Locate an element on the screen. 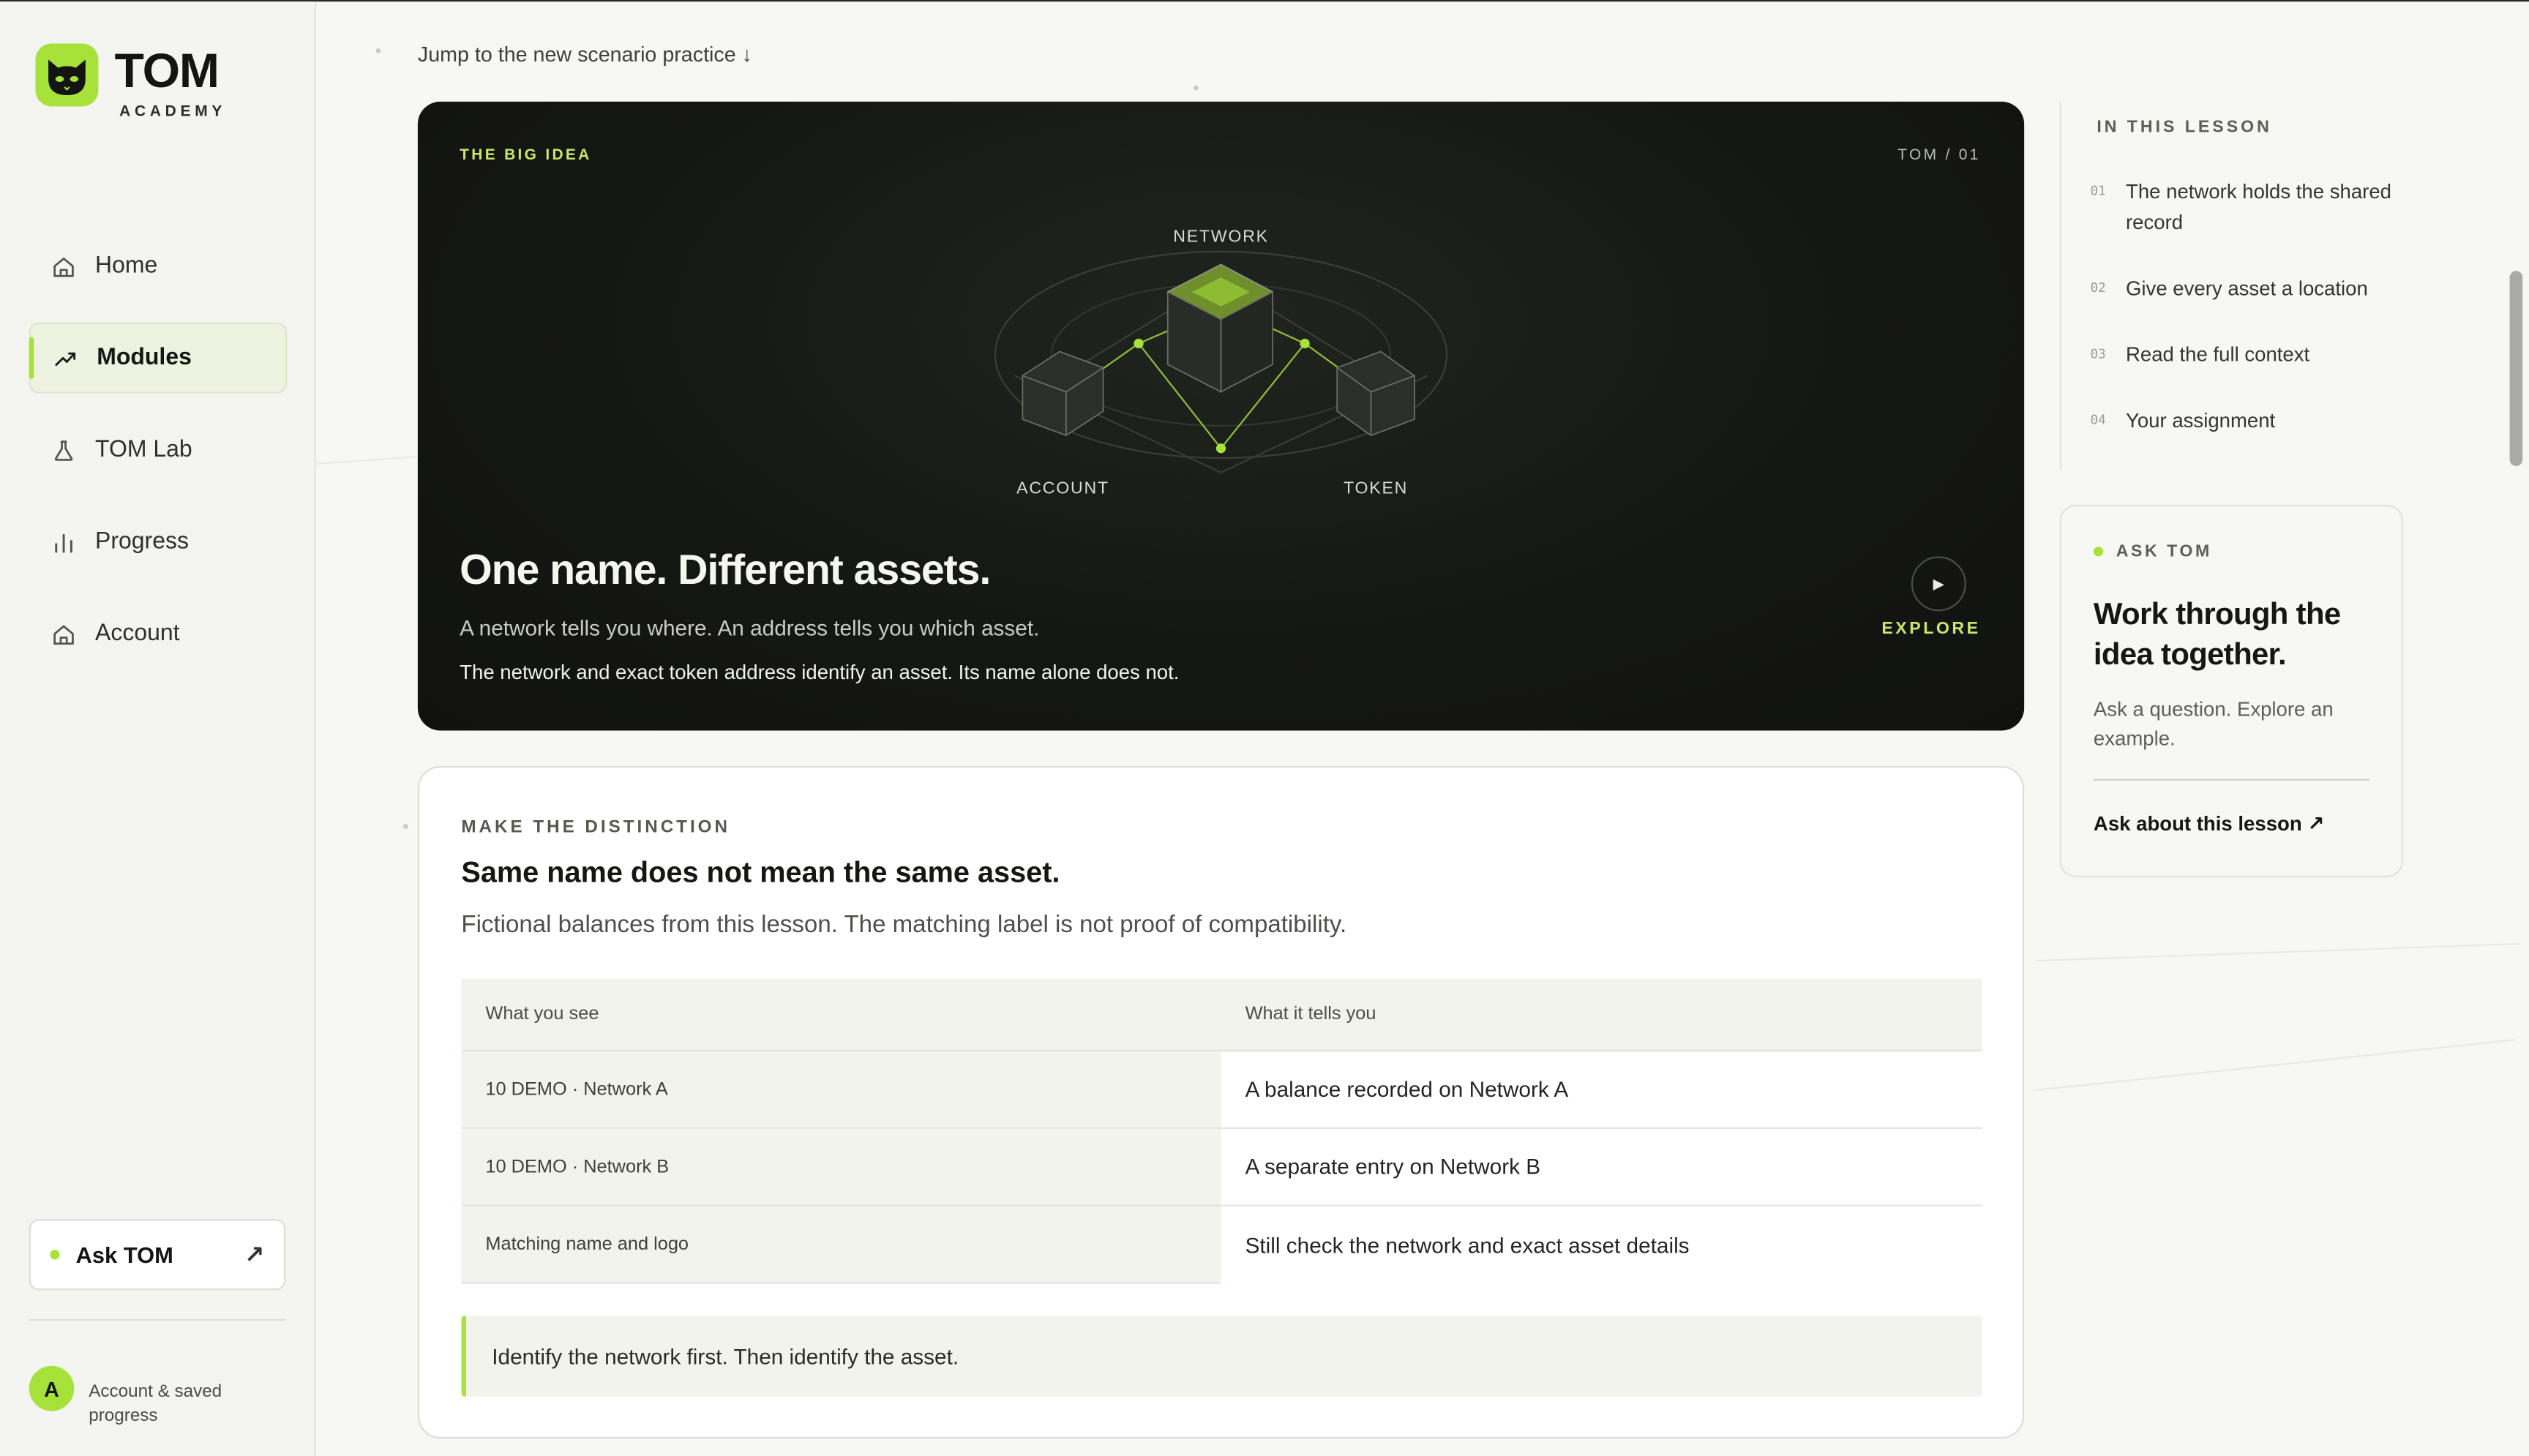 Image resolution: width=2529 pixels, height=1456 pixels. ask-eyebrow: ASK TOM is located at coordinates (2153, 551).